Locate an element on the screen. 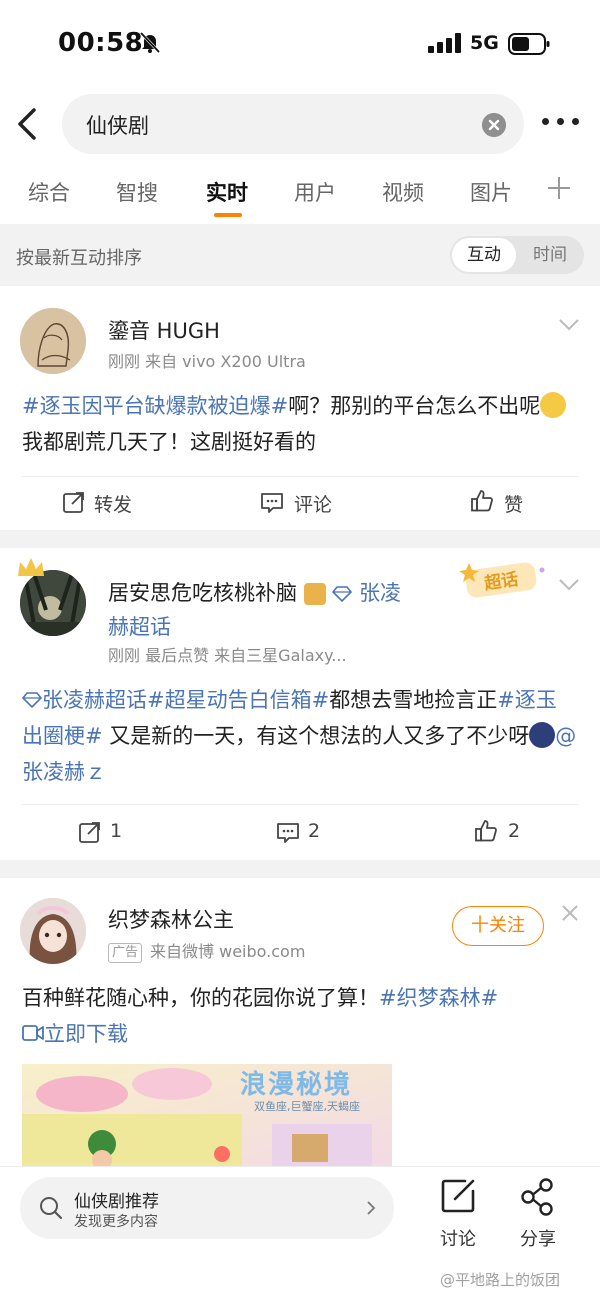 This screenshot has height=1300, width=600. tab-comprehensive: 综合 is located at coordinates (49, 192).